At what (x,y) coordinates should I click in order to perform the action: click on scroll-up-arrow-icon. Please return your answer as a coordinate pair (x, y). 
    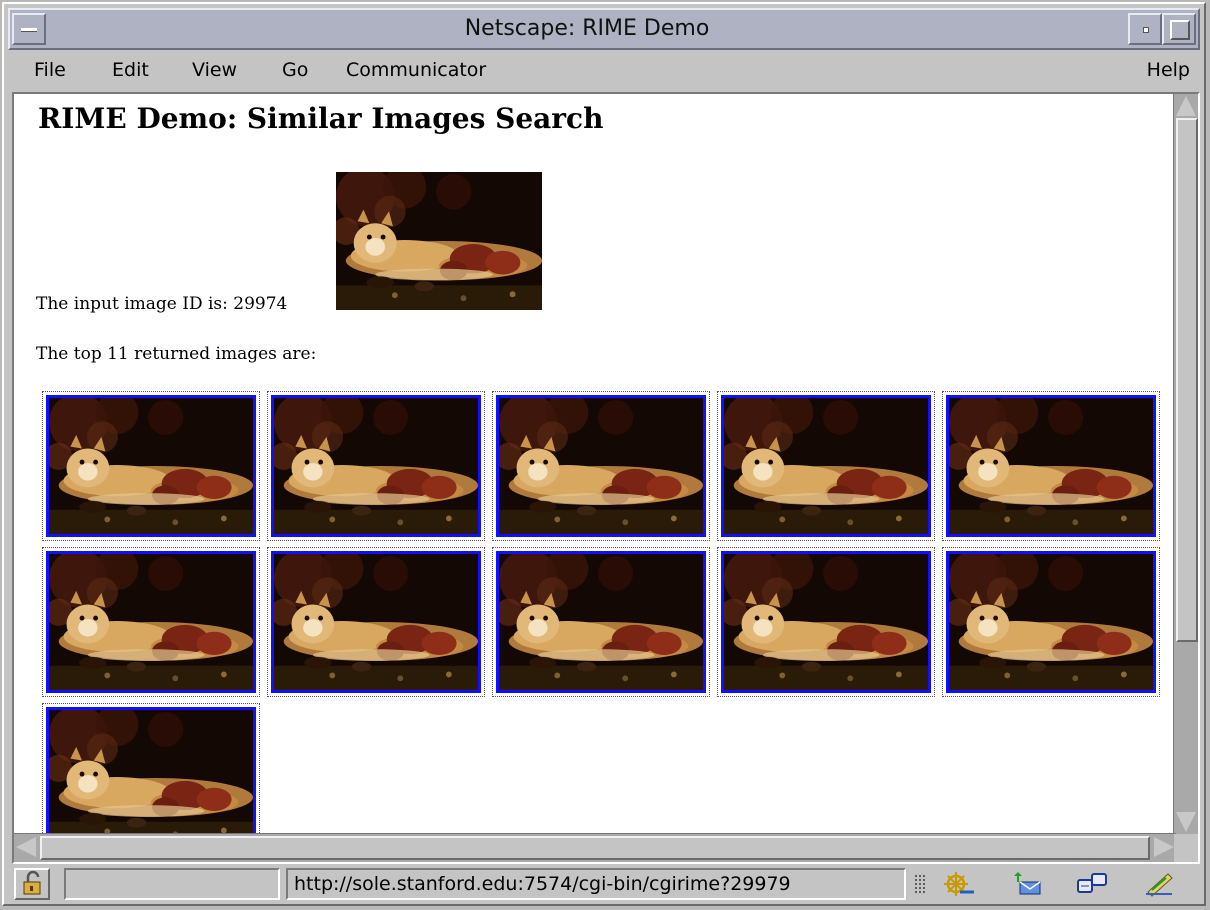
    Looking at the image, I should click on (1186, 106).